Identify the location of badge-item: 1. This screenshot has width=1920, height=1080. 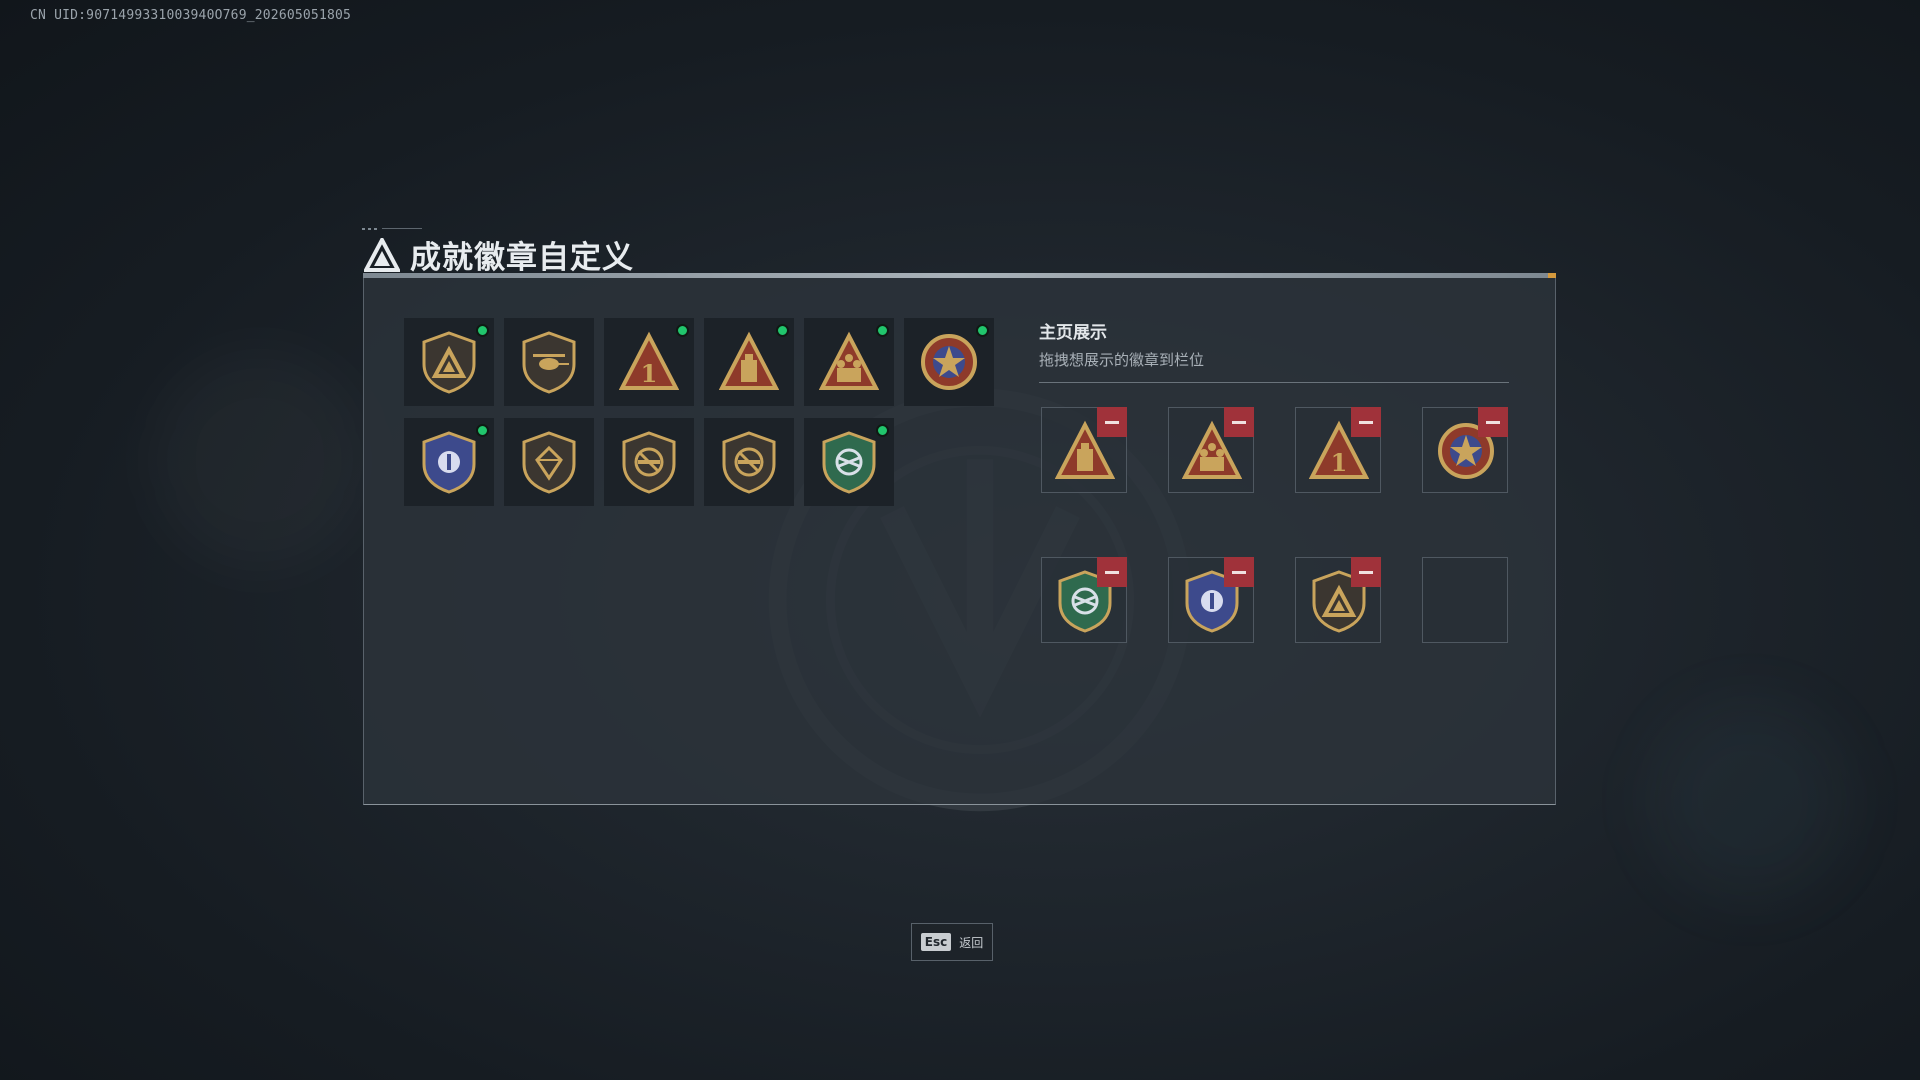
(649, 362).